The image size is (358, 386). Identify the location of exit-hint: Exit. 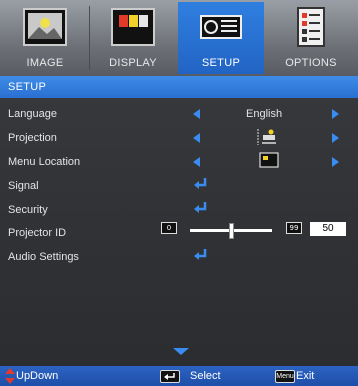
(305, 376).